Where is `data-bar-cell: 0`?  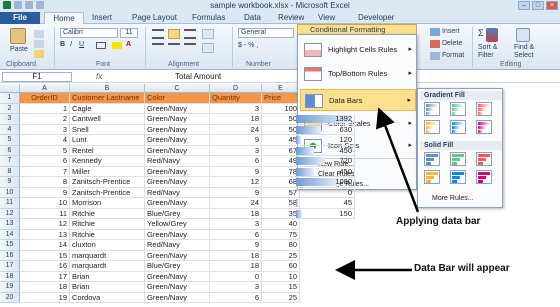
data-bar-cell: 0 is located at coordinates (325, 192).